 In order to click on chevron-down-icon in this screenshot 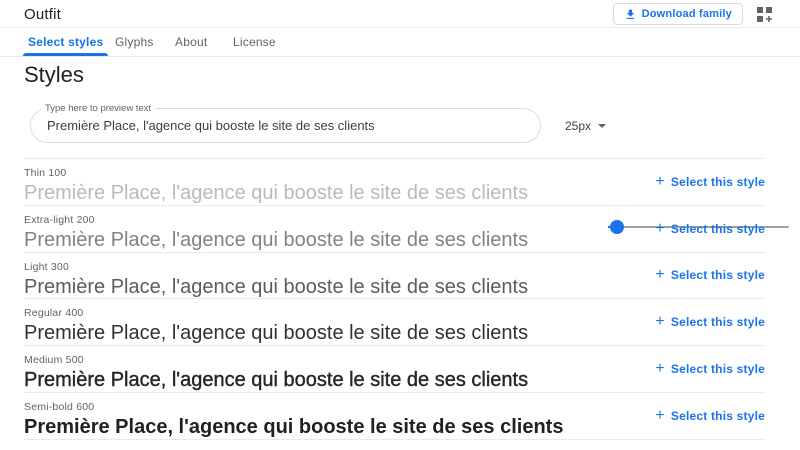, I will do `click(602, 126)`.